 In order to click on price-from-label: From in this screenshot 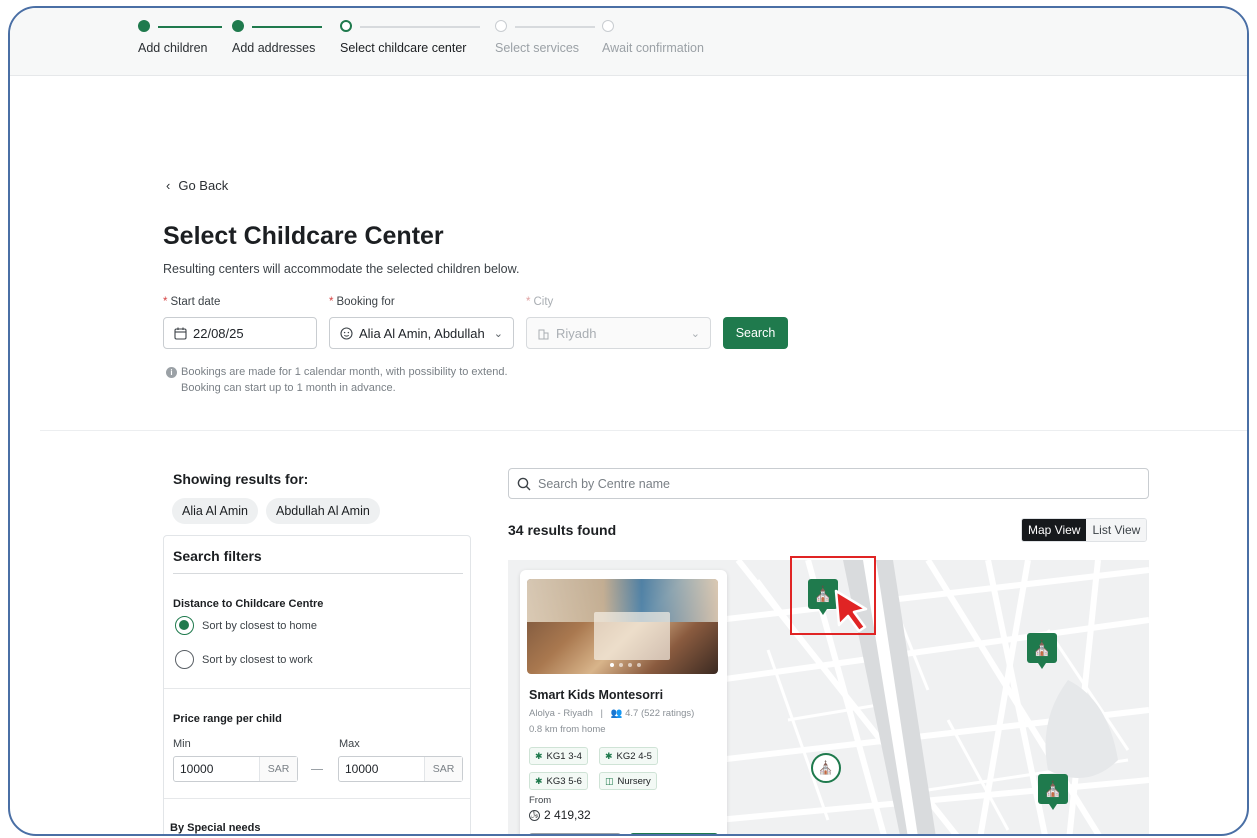, I will do `click(540, 800)`.